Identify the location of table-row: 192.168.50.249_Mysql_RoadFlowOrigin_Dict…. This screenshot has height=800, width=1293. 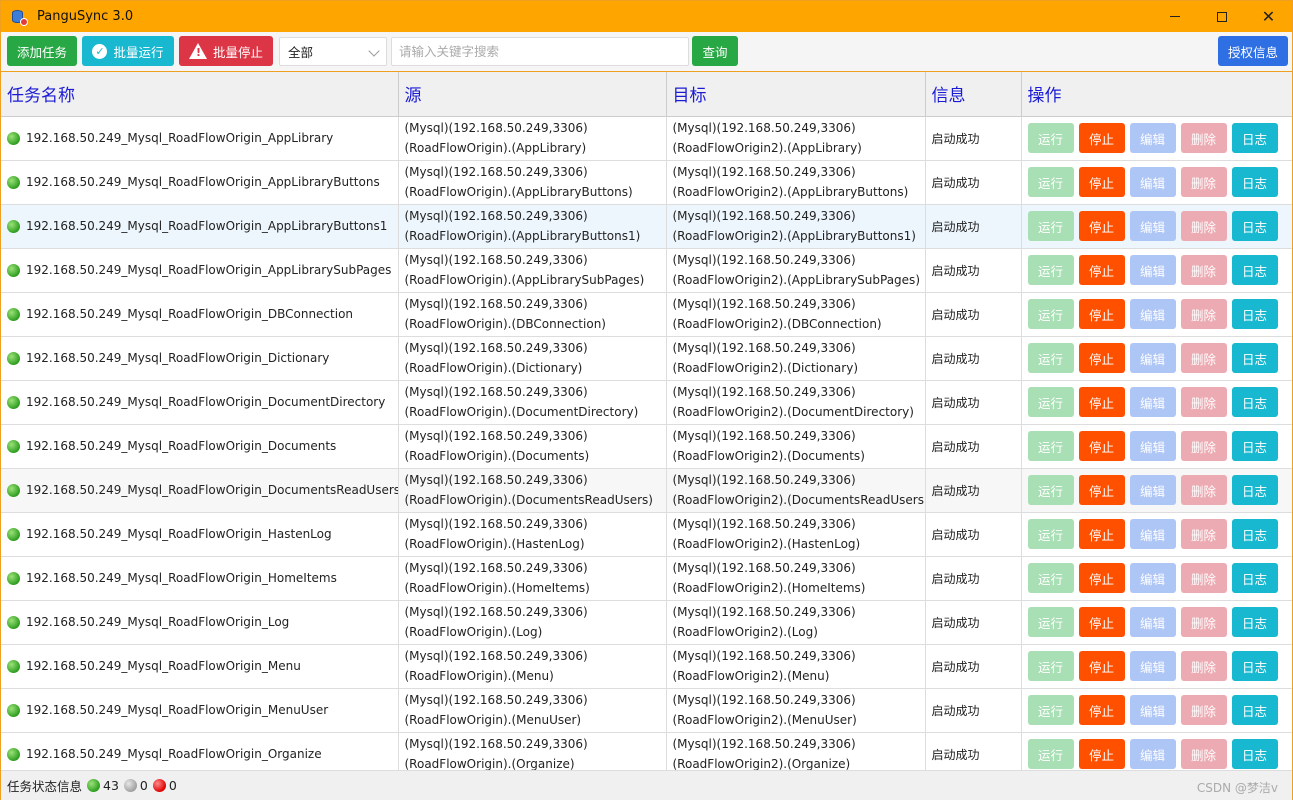
(646, 358).